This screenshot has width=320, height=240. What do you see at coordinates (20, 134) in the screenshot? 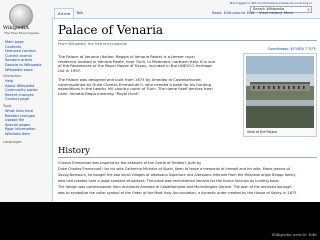
I see `sidebar-item-wikidata: Wikidata item` at bounding box center [20, 134].